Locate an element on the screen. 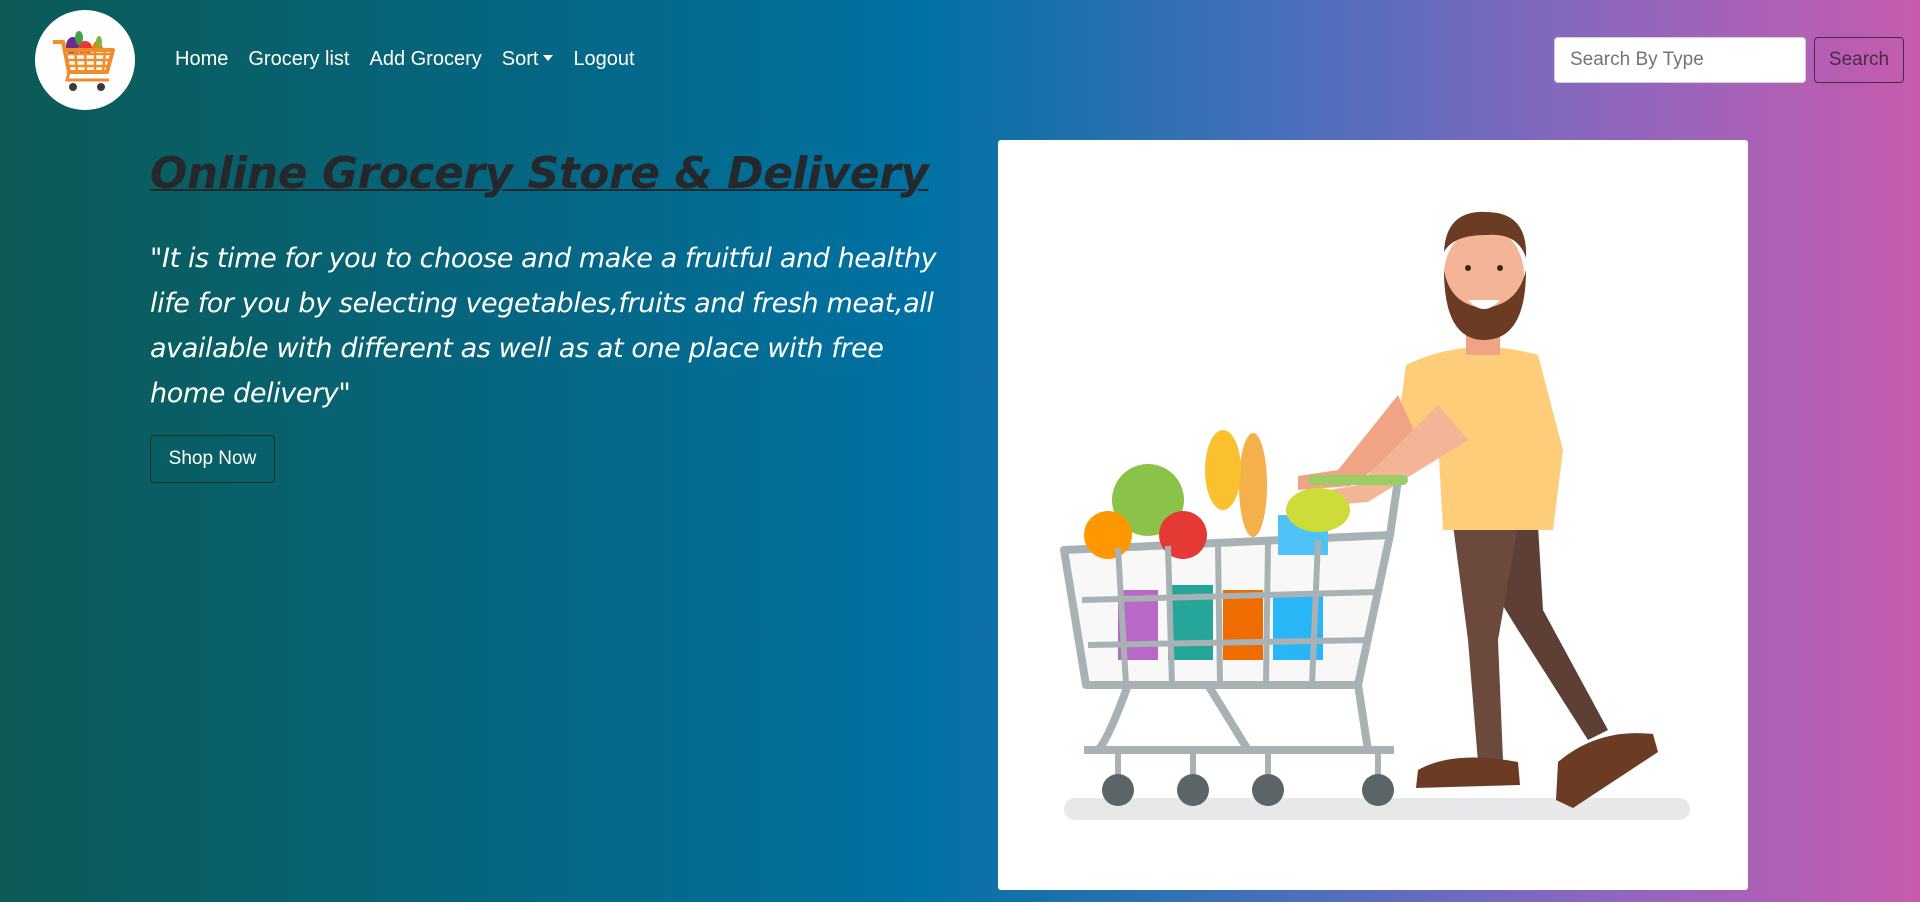  search-input is located at coordinates (1680, 60).